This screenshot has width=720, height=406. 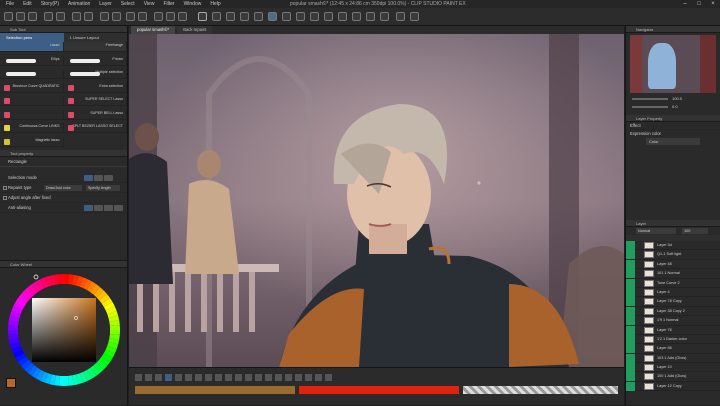 What do you see at coordinates (218, 377) in the screenshot?
I see `tool-airbrush-icon` at bounding box center [218, 377].